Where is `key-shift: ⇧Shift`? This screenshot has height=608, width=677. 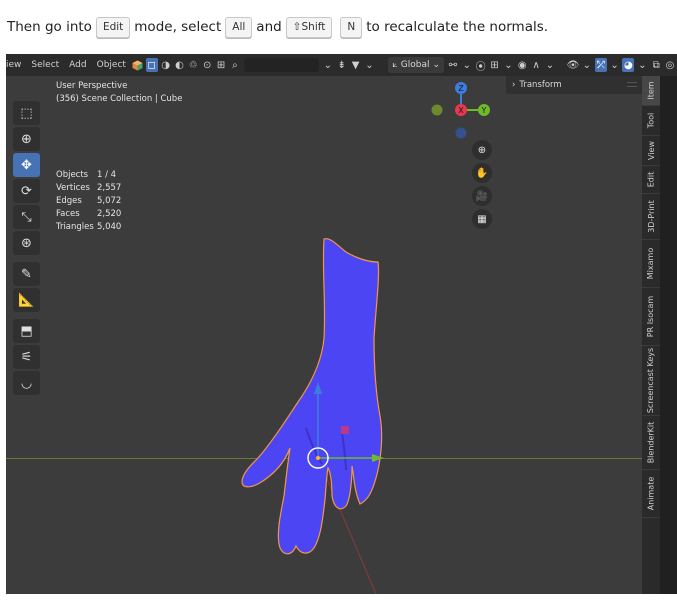
key-shift: ⇧Shift is located at coordinates (309, 27).